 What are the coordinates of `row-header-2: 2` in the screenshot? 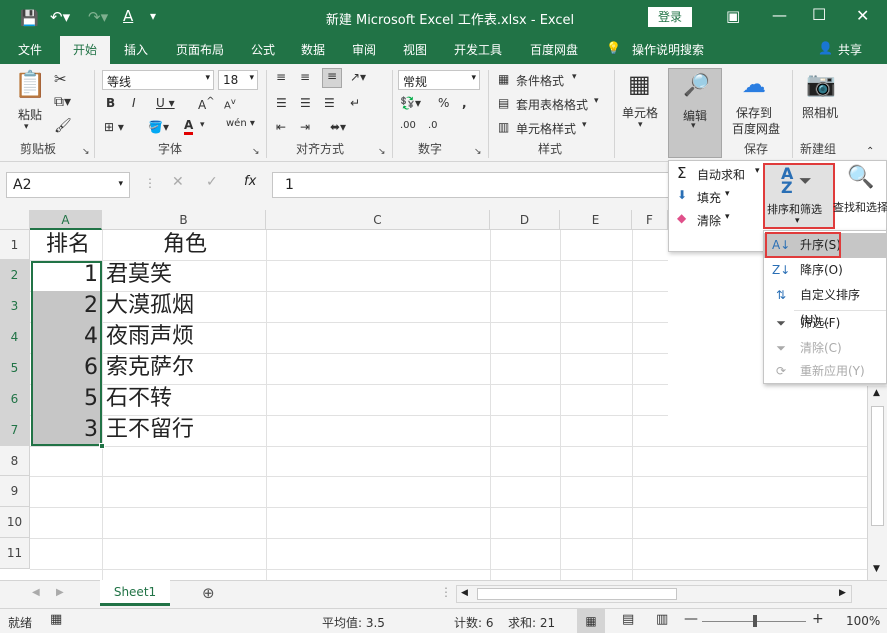 It's located at (15, 275).